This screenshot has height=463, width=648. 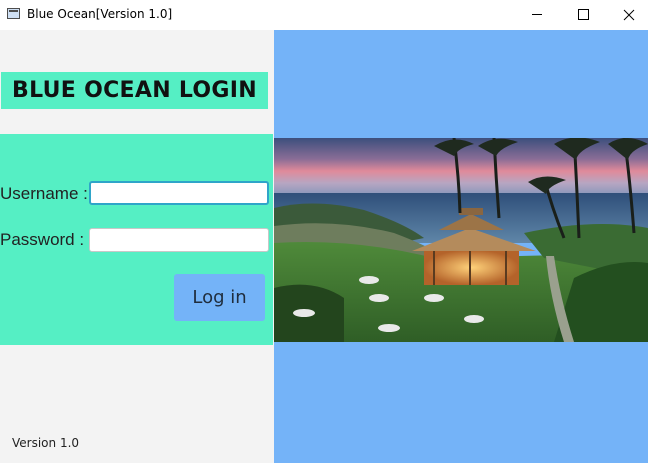 What do you see at coordinates (42, 239) in the screenshot?
I see `password-label: Password :` at bounding box center [42, 239].